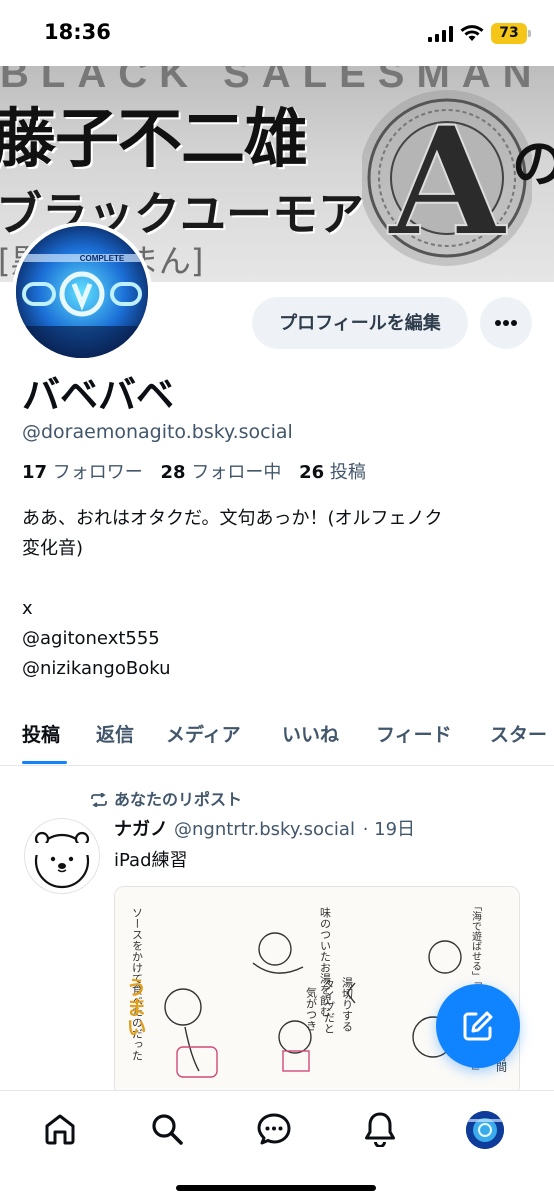 This screenshot has width=554, height=1200. I want to click on repost-label: あなたのリポスト, so click(178, 799).